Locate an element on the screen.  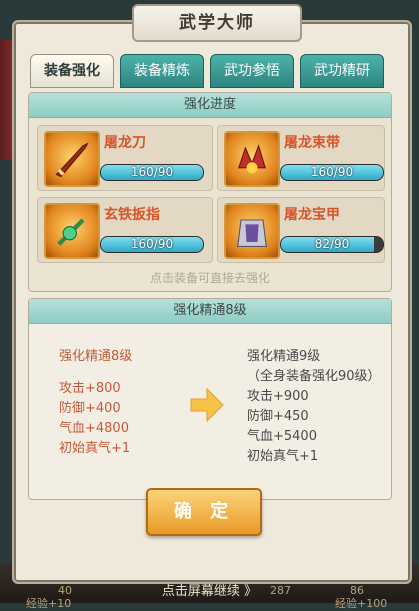
tab-skill-comprehend: 武功参悟 is located at coordinates (252, 71).